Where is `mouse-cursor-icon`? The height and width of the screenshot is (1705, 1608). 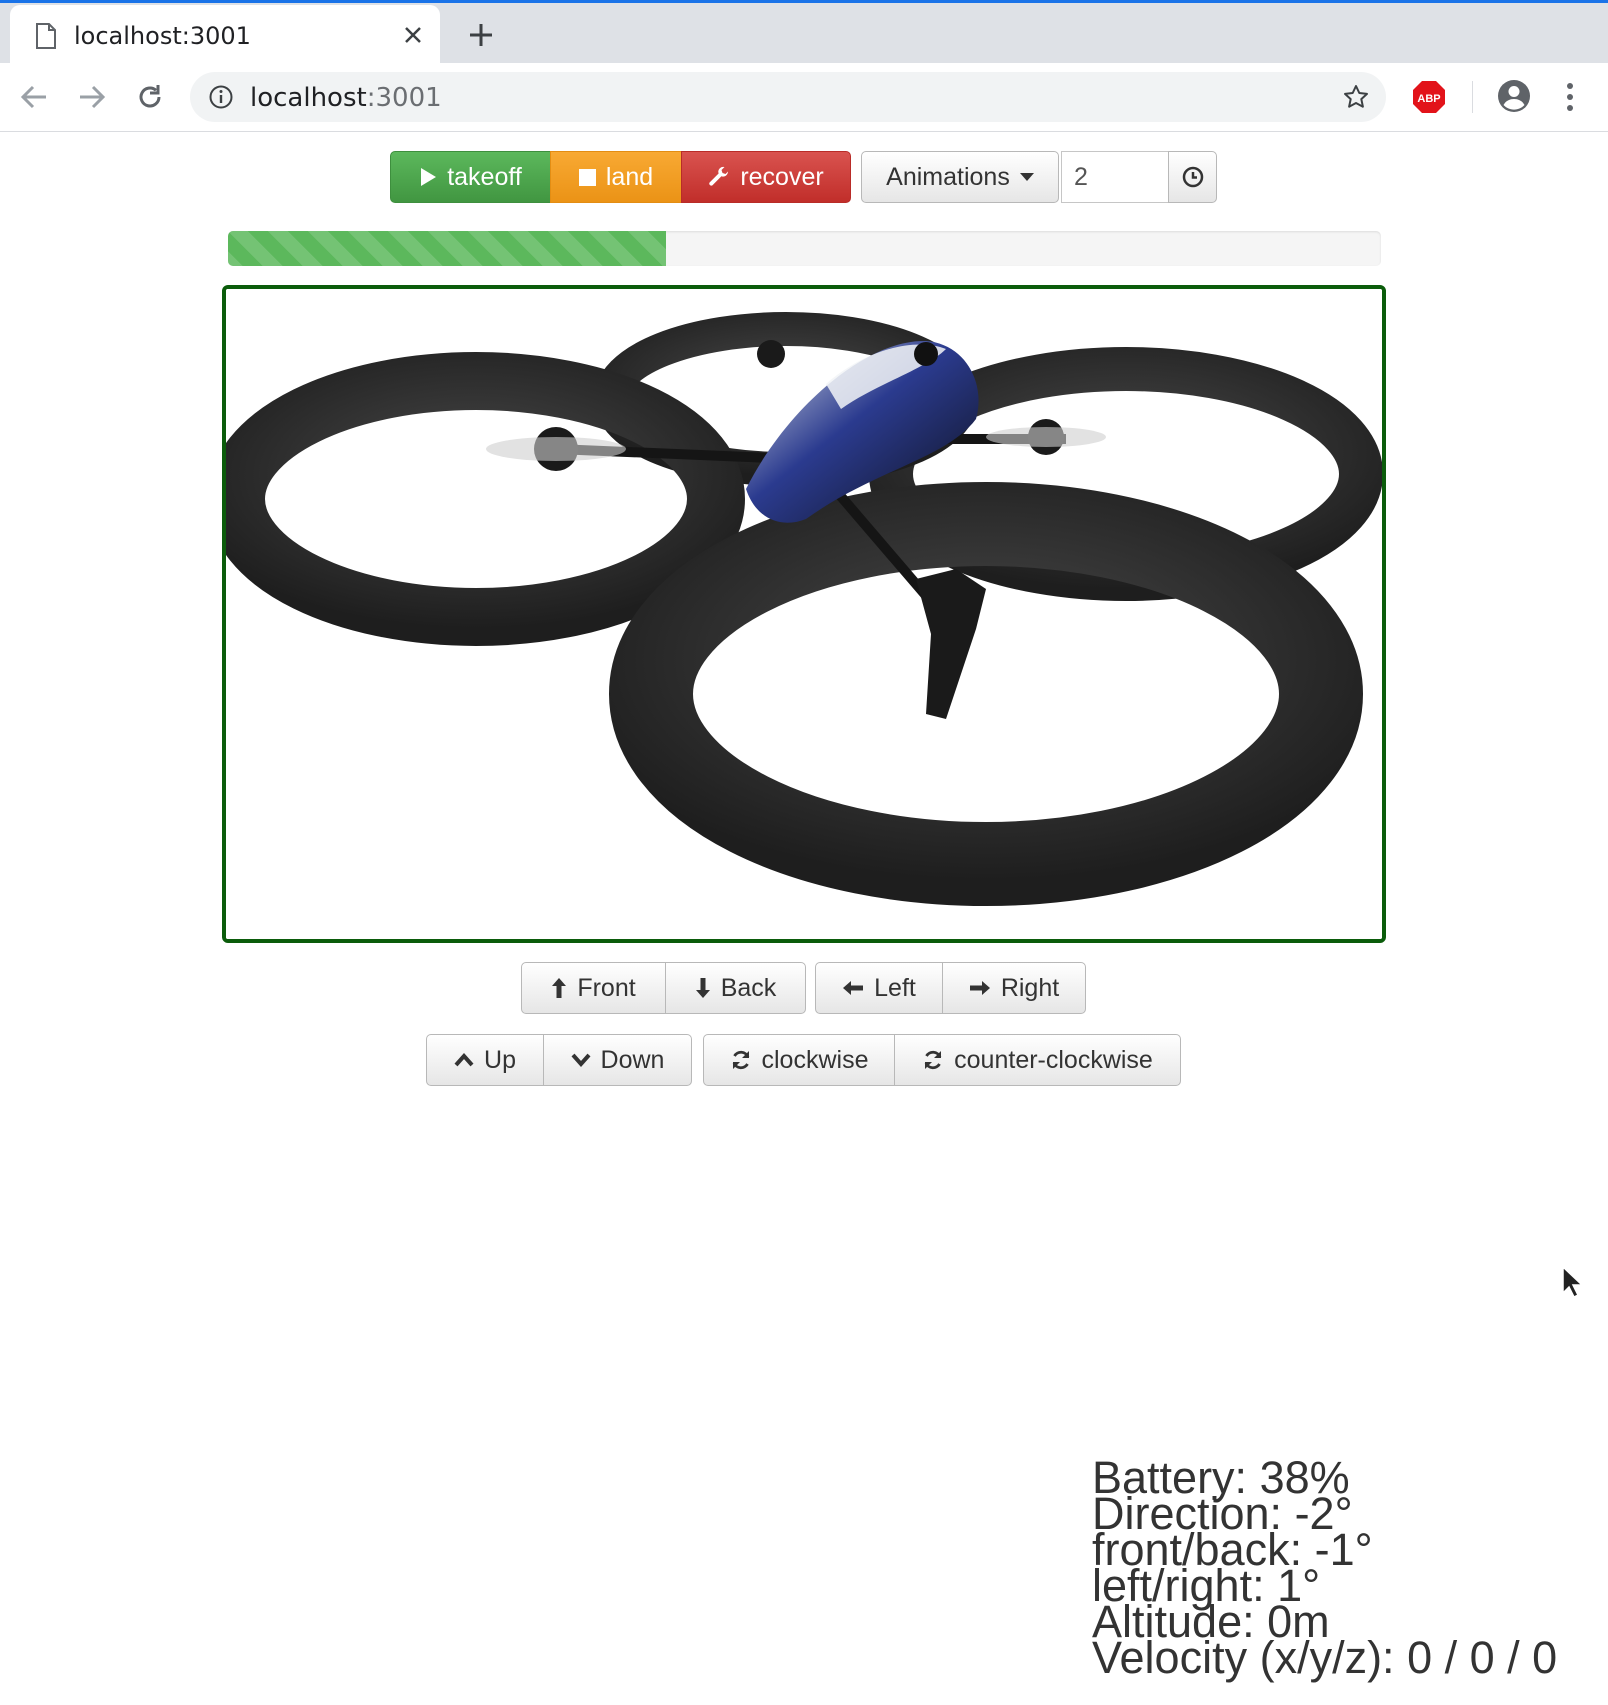
mouse-cursor-icon is located at coordinates (1573, 1282).